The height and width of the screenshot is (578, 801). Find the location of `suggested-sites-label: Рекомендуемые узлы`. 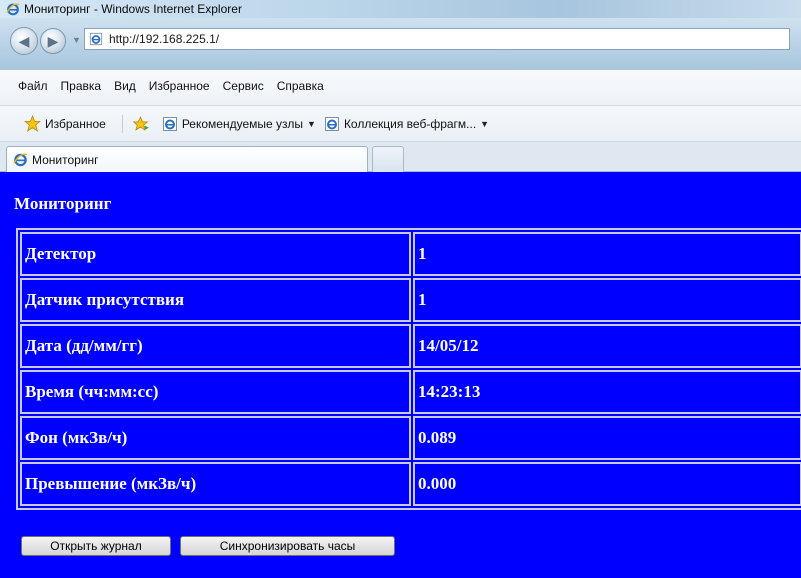

suggested-sites-label: Рекомендуемые узлы is located at coordinates (242, 123).